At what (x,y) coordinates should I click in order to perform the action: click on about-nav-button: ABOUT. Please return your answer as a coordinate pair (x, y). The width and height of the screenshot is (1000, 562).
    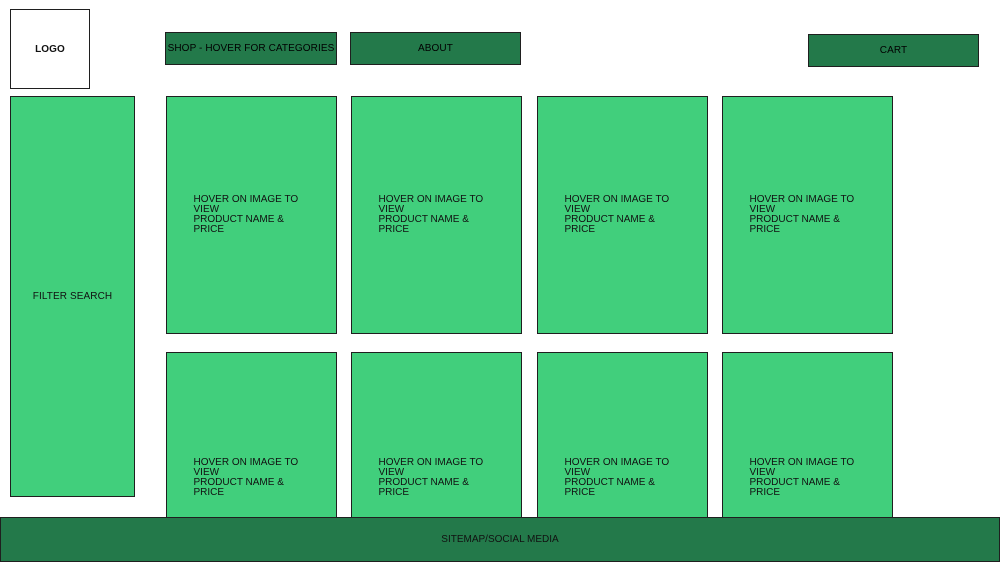
    Looking at the image, I should click on (435, 48).